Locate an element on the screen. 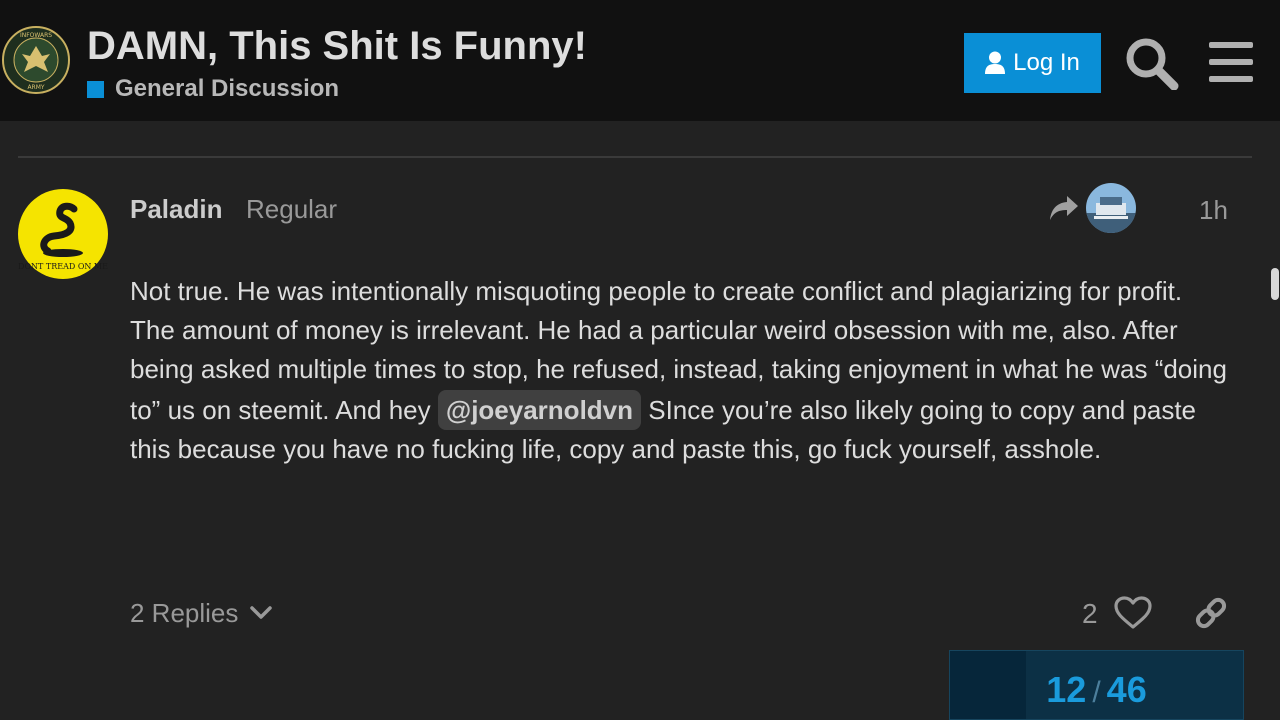  replies-label: 2 Replies is located at coordinates (184, 612).